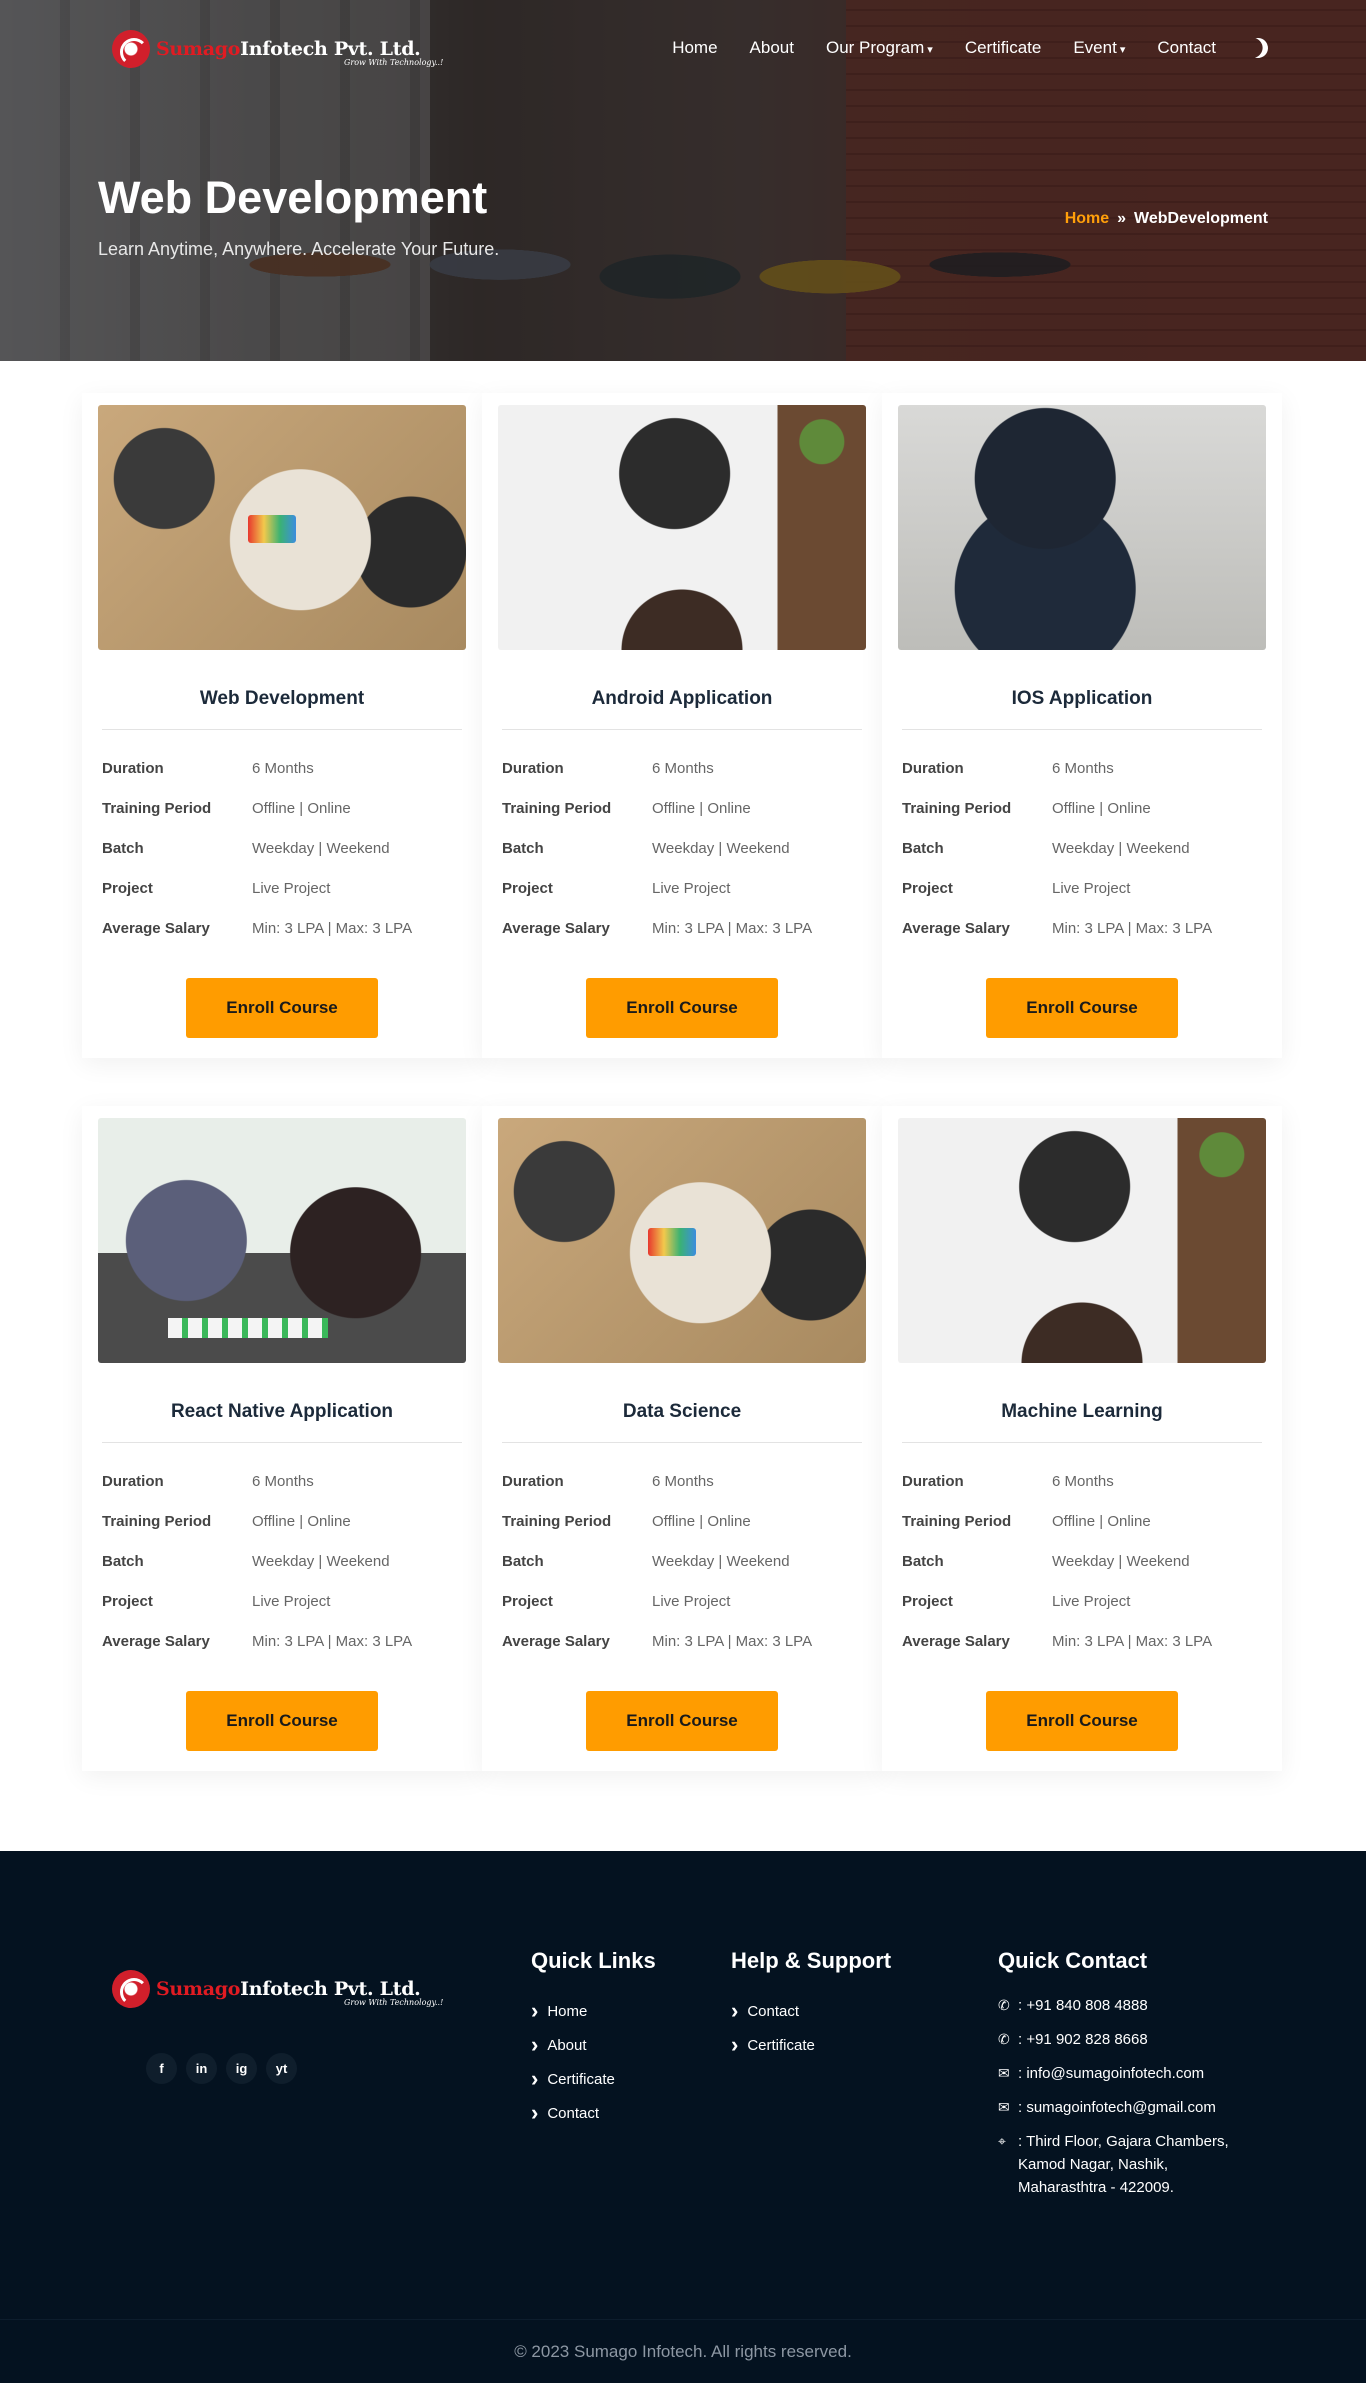  I want to click on instagram-icon: ig, so click(241, 2068).